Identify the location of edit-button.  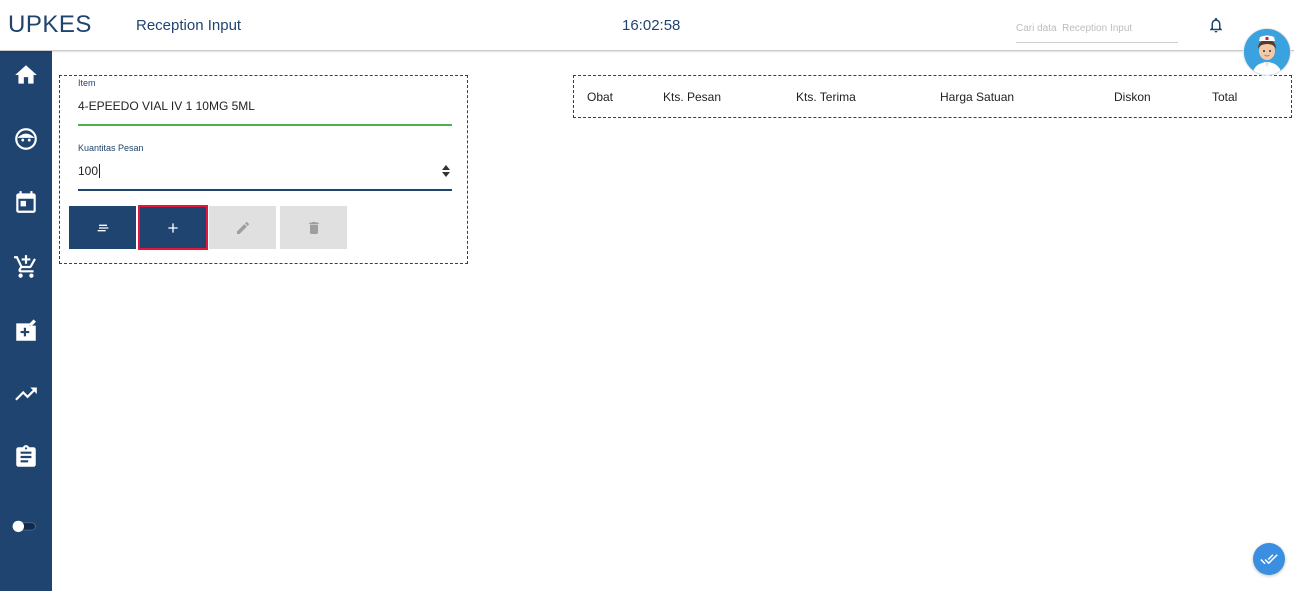
(242, 227).